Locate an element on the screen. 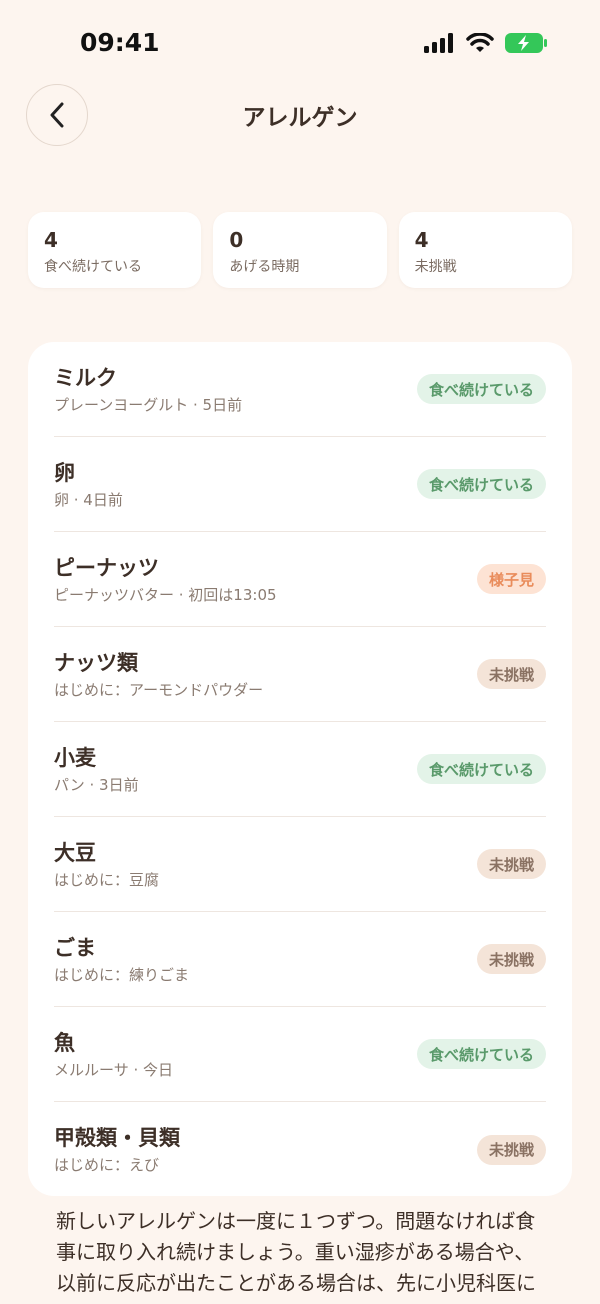 Image resolution: width=600 pixels, height=1304 pixels. allergen-detail: はじめに：アーモンドパウダー is located at coordinates (159, 689).